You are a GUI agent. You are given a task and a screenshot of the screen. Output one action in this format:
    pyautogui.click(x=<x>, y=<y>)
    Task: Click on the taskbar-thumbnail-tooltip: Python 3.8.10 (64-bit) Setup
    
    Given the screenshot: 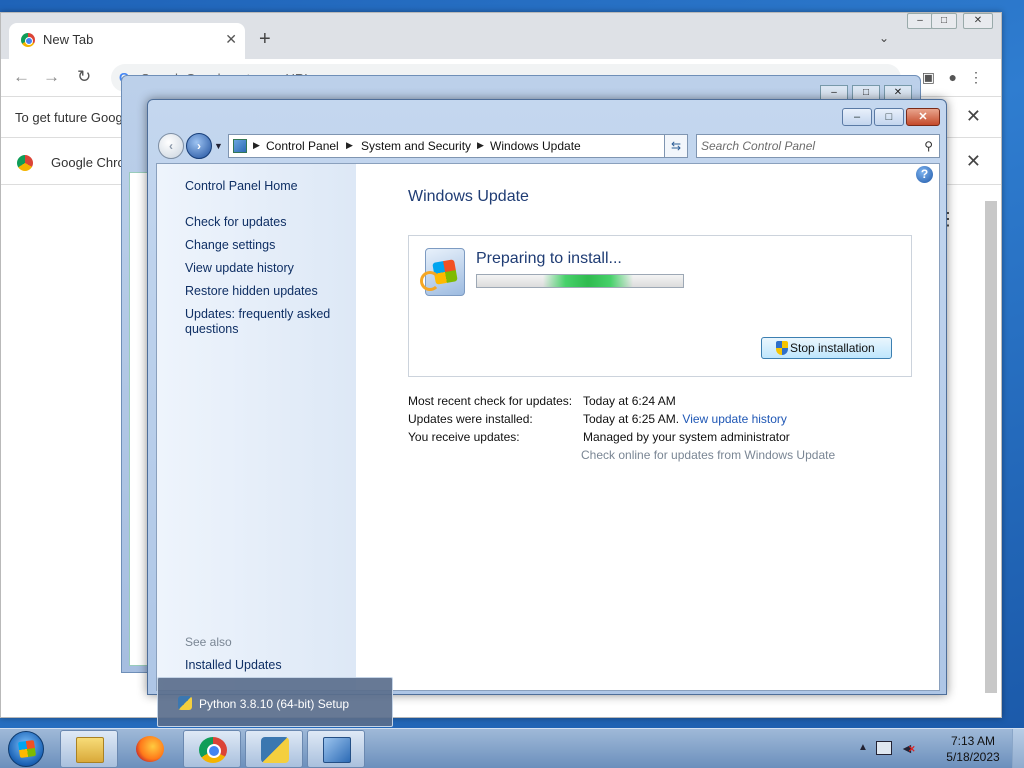 What is the action you would take?
    pyautogui.click(x=275, y=702)
    